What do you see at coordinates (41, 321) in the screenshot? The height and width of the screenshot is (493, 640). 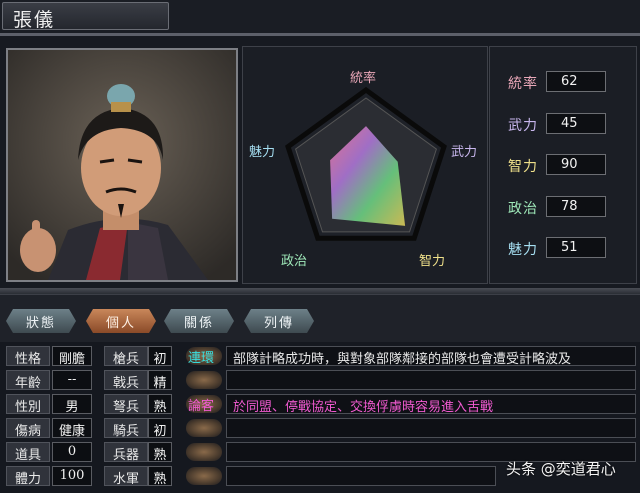 I see `tab-status: 狀態` at bounding box center [41, 321].